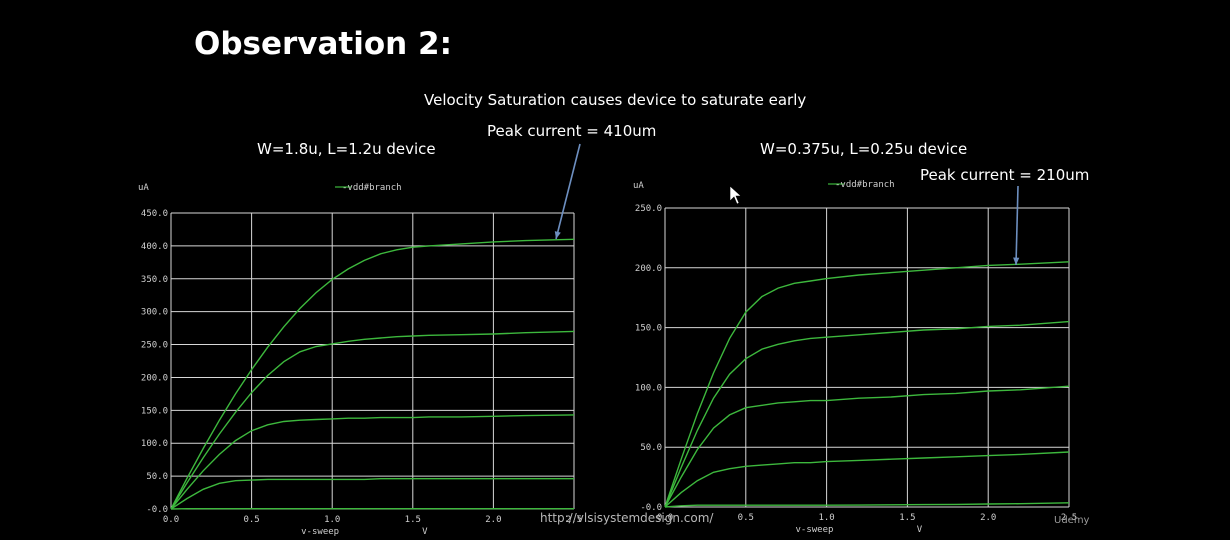 The height and width of the screenshot is (540, 1230). Describe the element at coordinates (651, 448) in the screenshot. I see `right-y-tick-label: 50.0` at that location.